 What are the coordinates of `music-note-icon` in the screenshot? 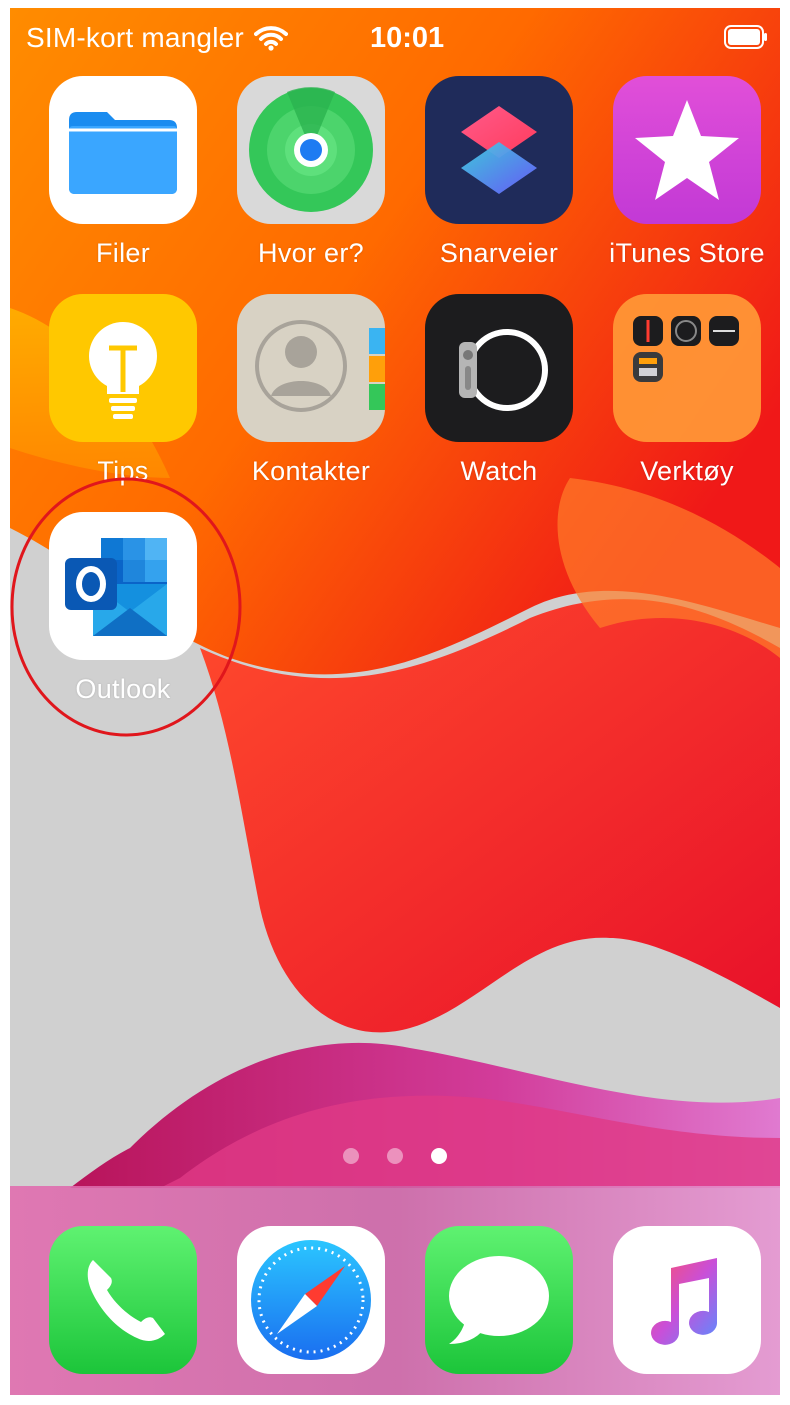 It's located at (687, 1300).